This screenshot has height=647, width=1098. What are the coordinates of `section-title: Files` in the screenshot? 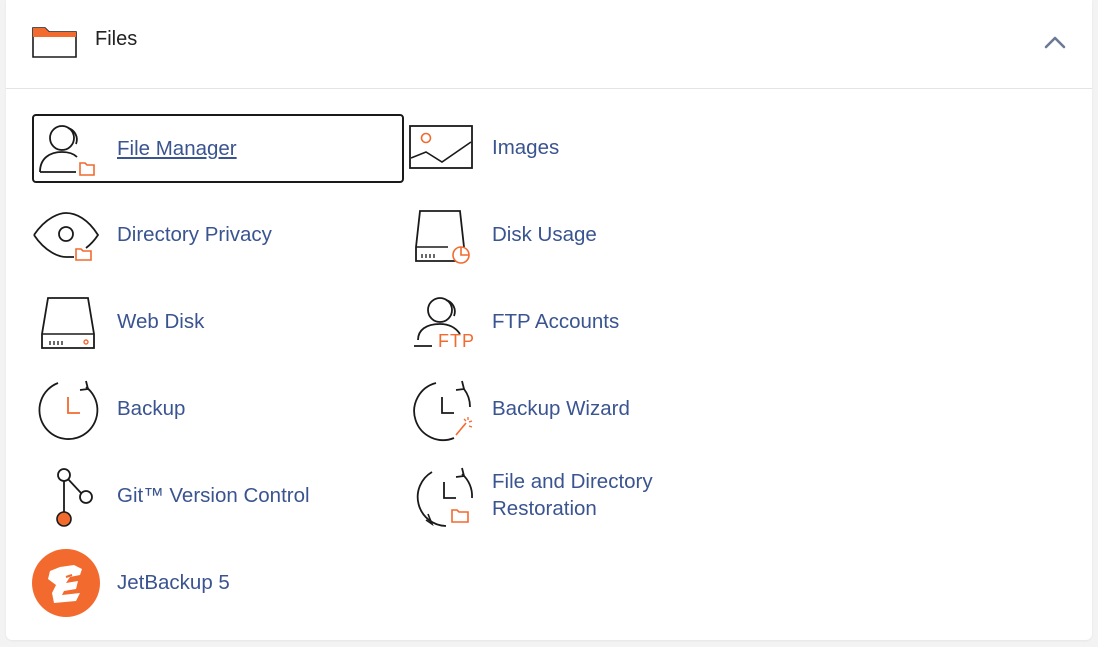 It's located at (116, 39).